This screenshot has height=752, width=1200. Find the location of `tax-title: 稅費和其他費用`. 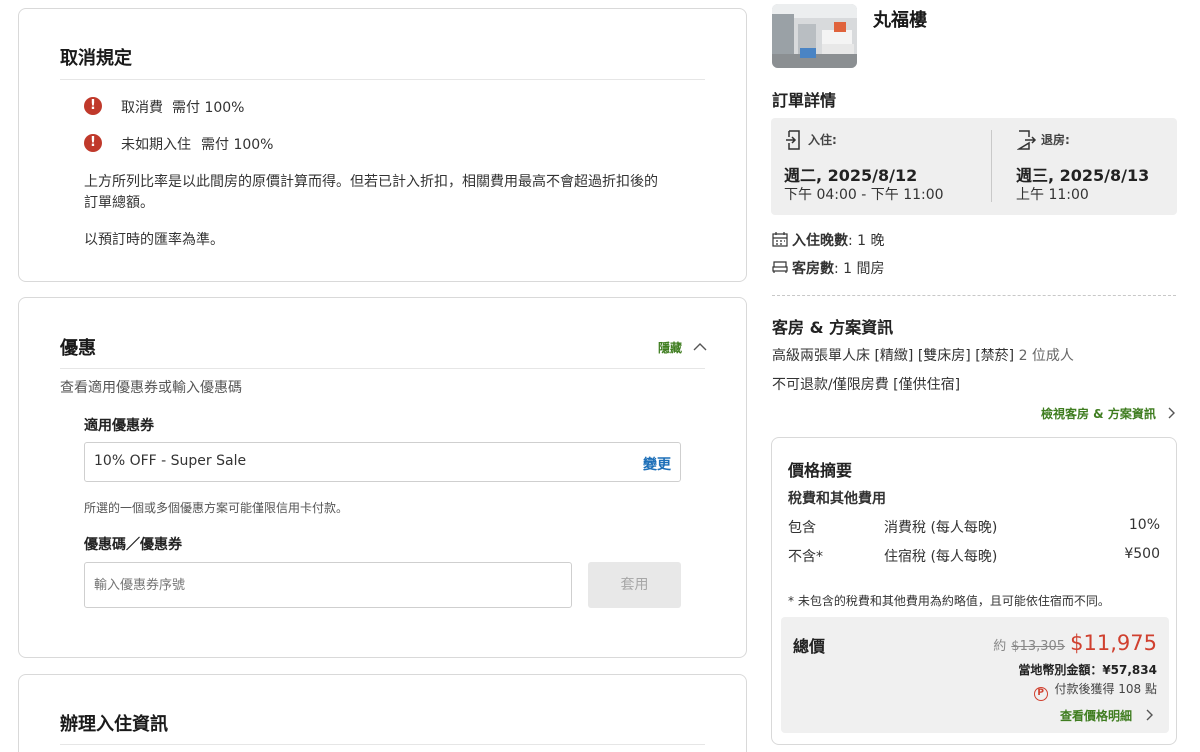

tax-title: 稅費和其他費用 is located at coordinates (837, 499).